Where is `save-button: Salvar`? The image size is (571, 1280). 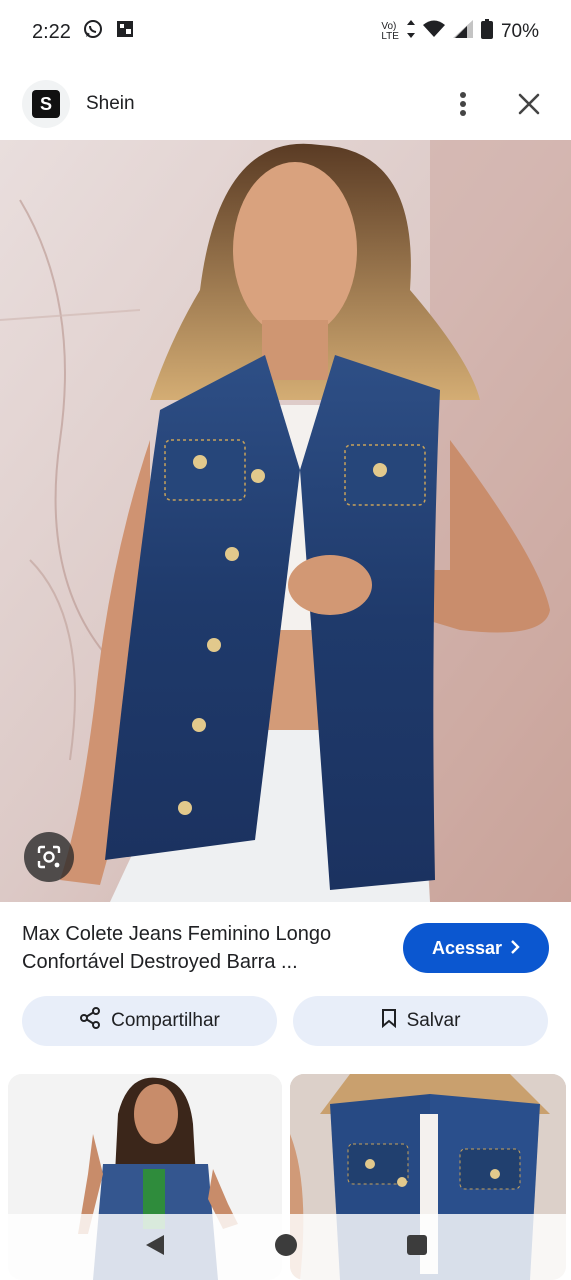 save-button: Salvar is located at coordinates (420, 1021).